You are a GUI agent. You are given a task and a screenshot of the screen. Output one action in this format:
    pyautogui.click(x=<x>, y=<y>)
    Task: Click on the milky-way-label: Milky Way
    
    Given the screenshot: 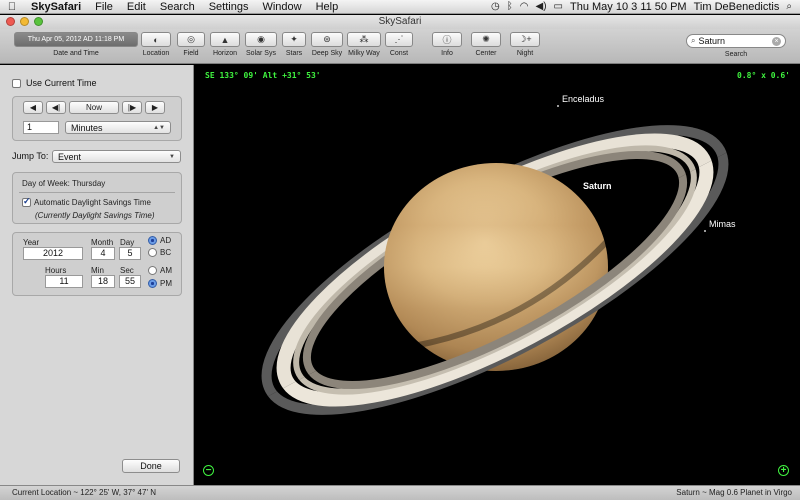 What is the action you would take?
    pyautogui.click(x=364, y=53)
    